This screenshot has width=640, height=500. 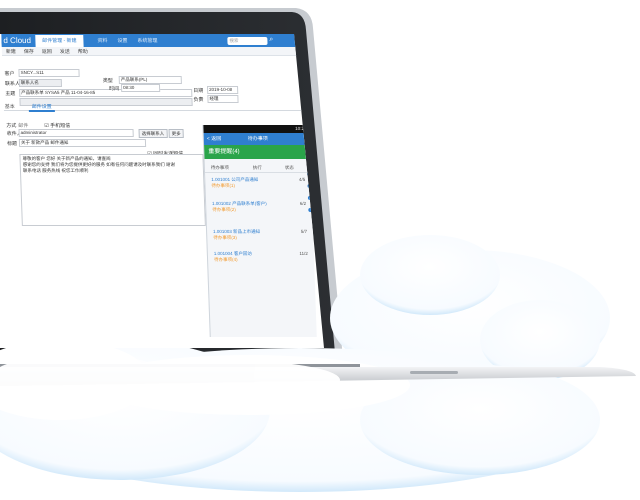 I want to click on tab-top-1: 资料, so click(x=102, y=41).